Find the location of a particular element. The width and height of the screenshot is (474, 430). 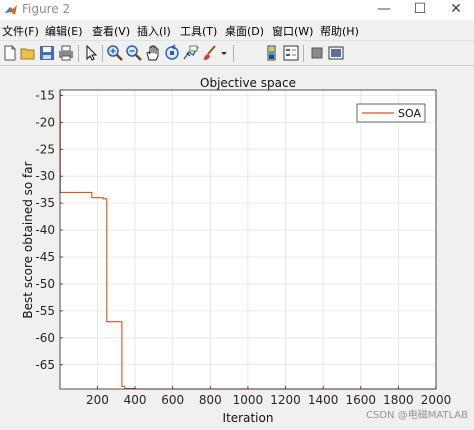

hide-plot-tools-icon is located at coordinates (317, 53).